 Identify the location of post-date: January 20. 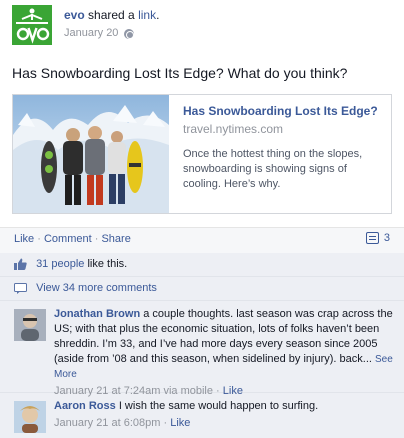
(91, 33).